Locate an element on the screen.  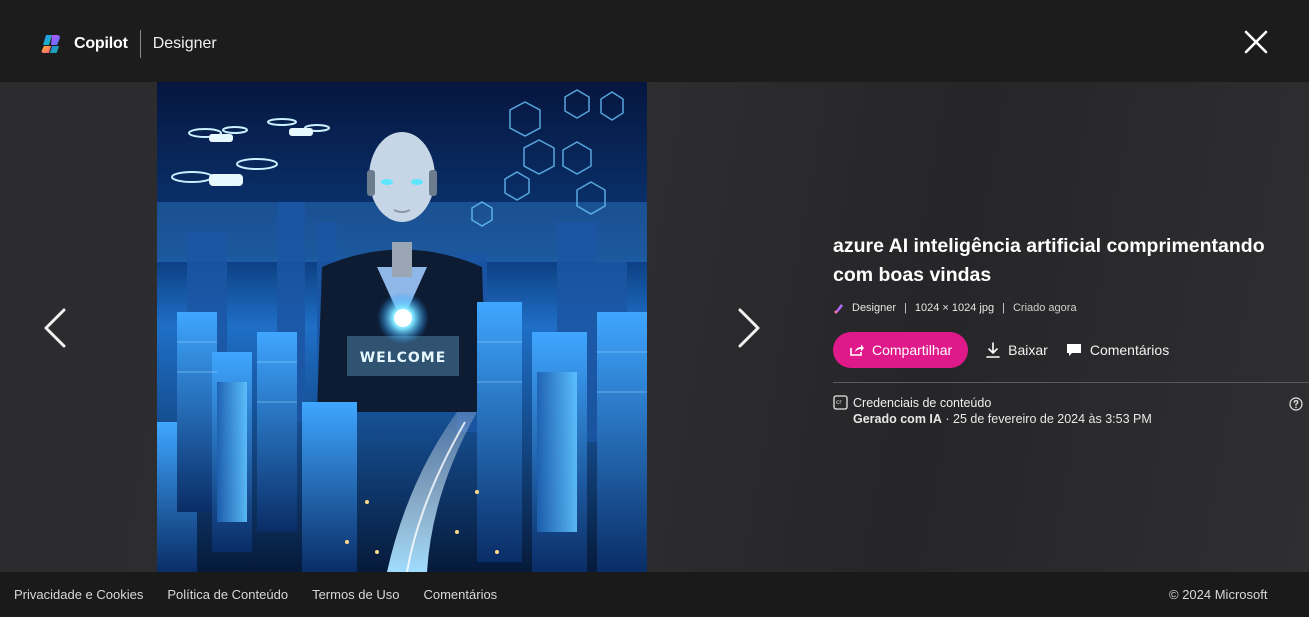
action-bar: Compartilhar Baixar Comentários is located at coordinates (1071, 350).